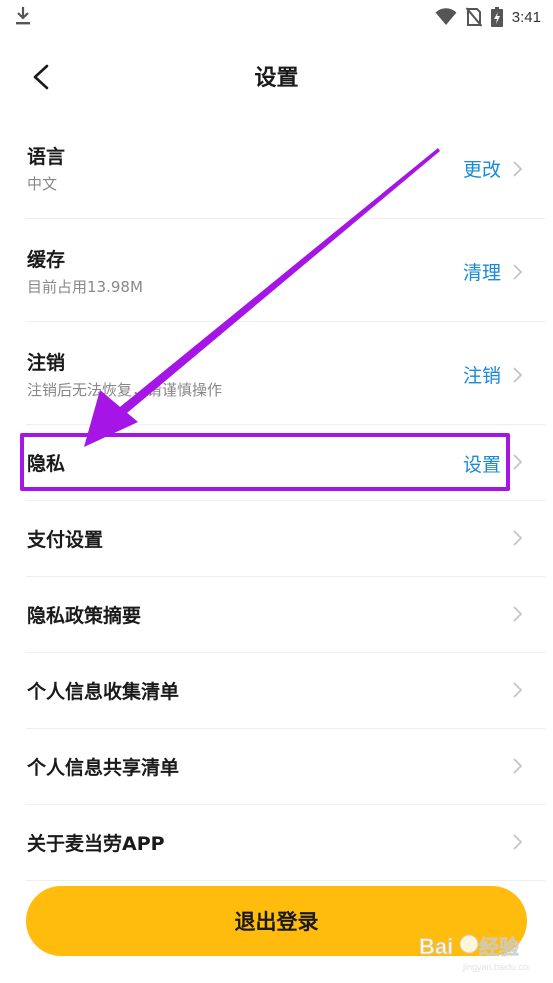 This screenshot has width=553, height=983. What do you see at coordinates (125, 390) in the screenshot?
I see `row-subtitle: 注销后无法恢复，请谨慎操作` at bounding box center [125, 390].